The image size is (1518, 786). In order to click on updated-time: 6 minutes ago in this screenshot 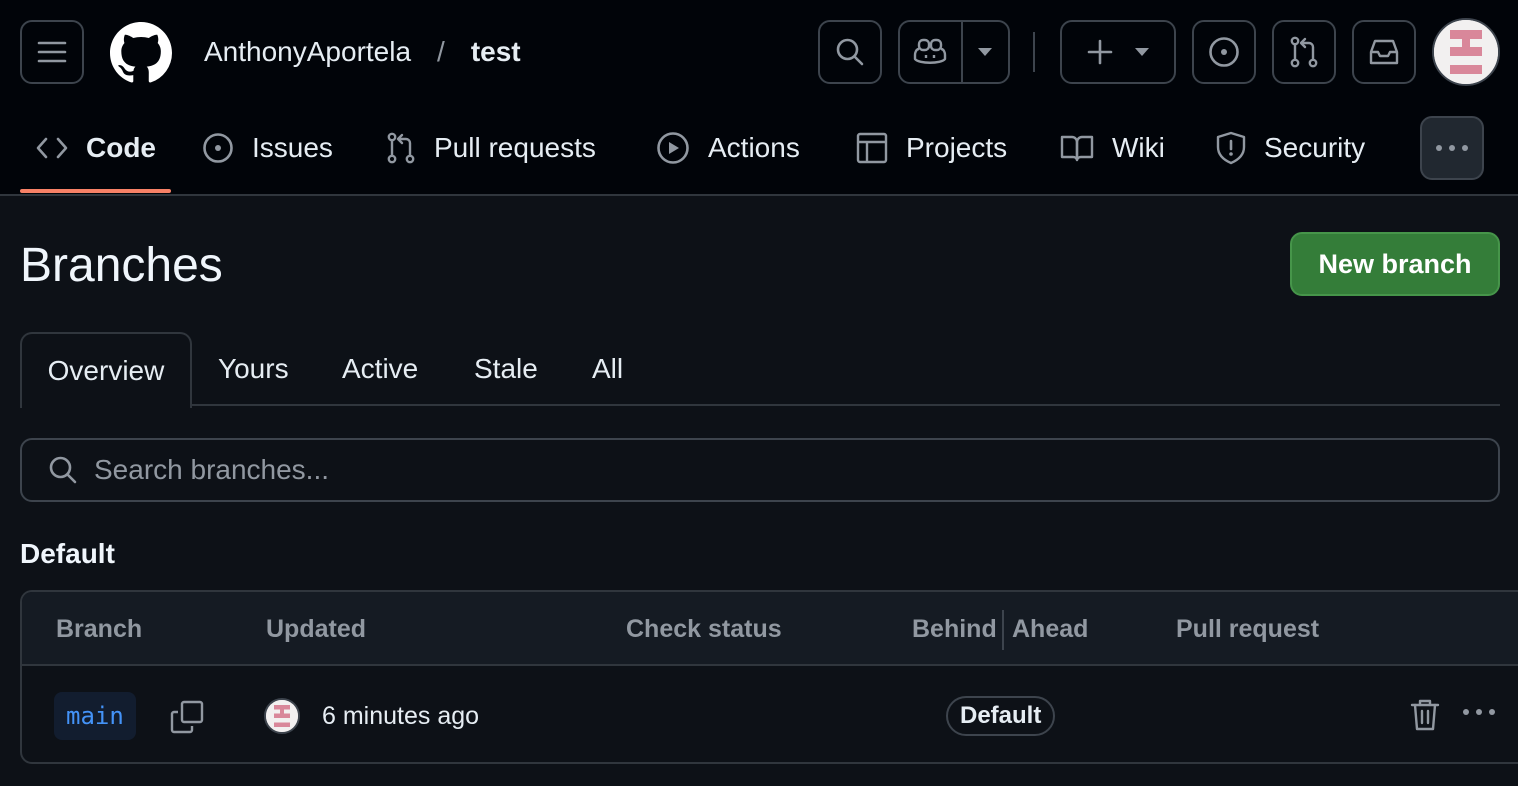, I will do `click(401, 716)`.